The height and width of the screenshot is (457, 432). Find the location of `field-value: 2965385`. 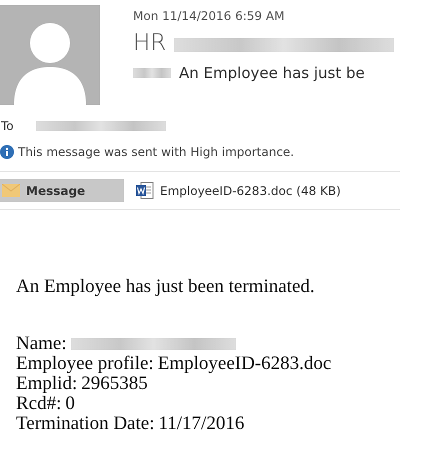

field-value: 2965385 is located at coordinates (114, 384).